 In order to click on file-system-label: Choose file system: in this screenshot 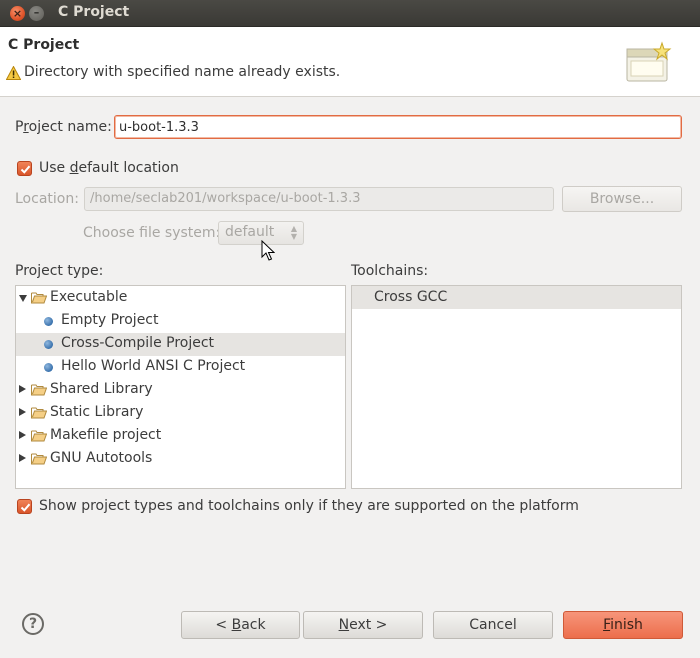, I will do `click(152, 233)`.